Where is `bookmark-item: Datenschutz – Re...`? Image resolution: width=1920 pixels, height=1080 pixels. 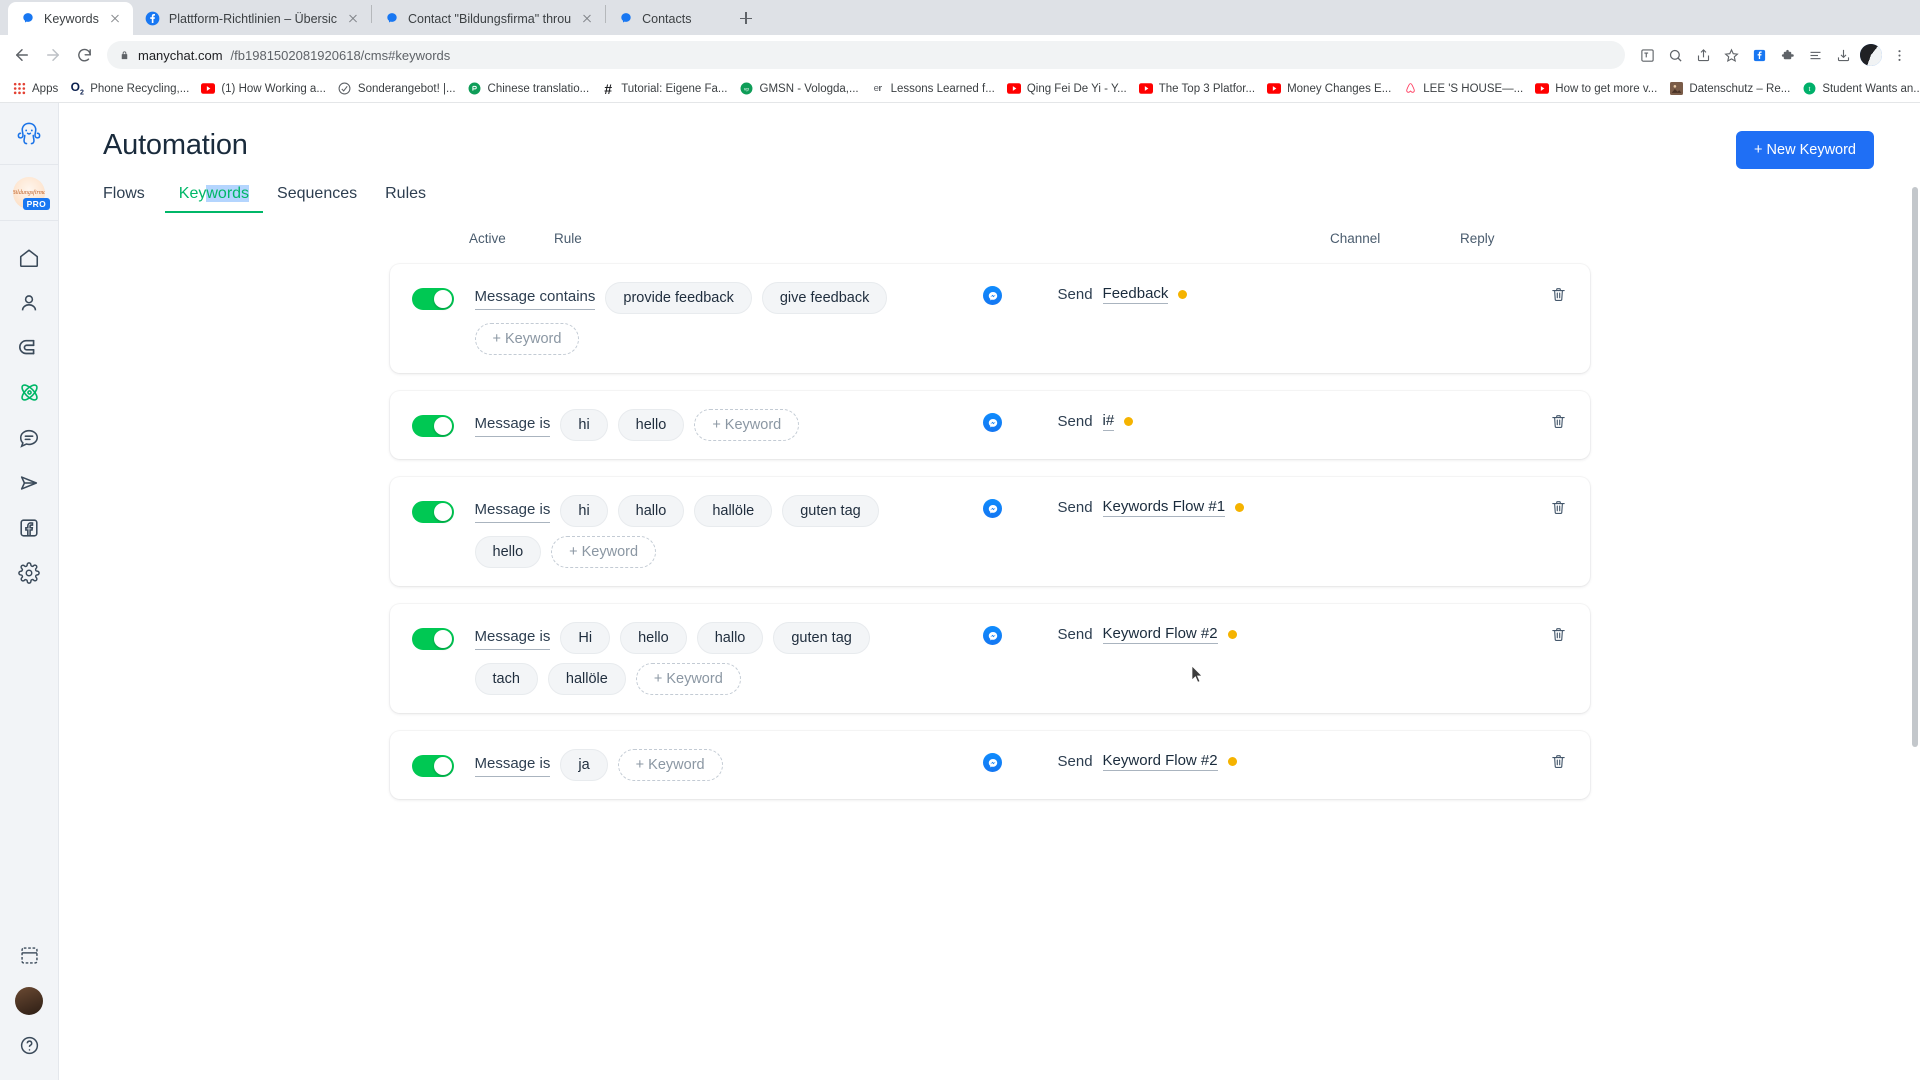
bookmark-item: Datenschutz – Re... is located at coordinates (1729, 89).